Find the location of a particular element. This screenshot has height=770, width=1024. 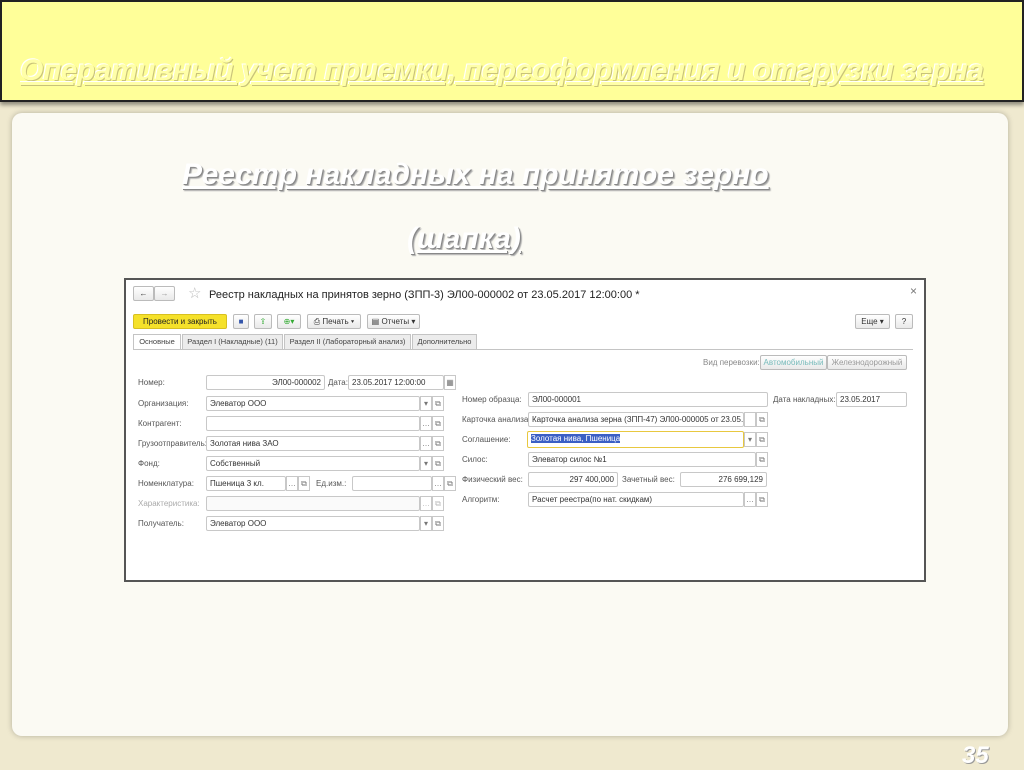

print-button: ⎙ Печать ▾ is located at coordinates (334, 321).